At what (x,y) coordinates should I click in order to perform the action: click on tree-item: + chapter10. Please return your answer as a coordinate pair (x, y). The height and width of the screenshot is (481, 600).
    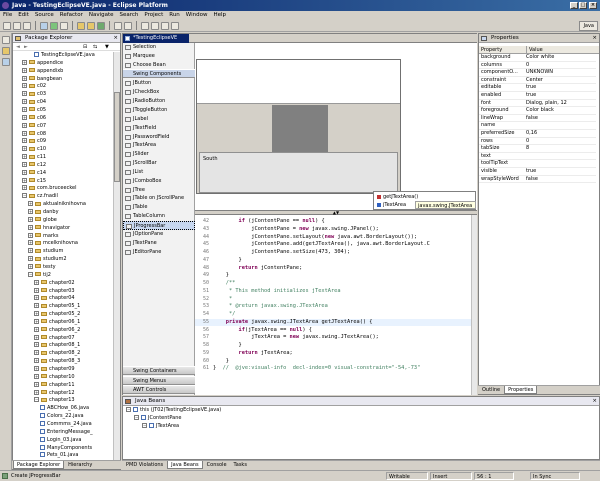
    Looking at the image, I should click on (44, 377).